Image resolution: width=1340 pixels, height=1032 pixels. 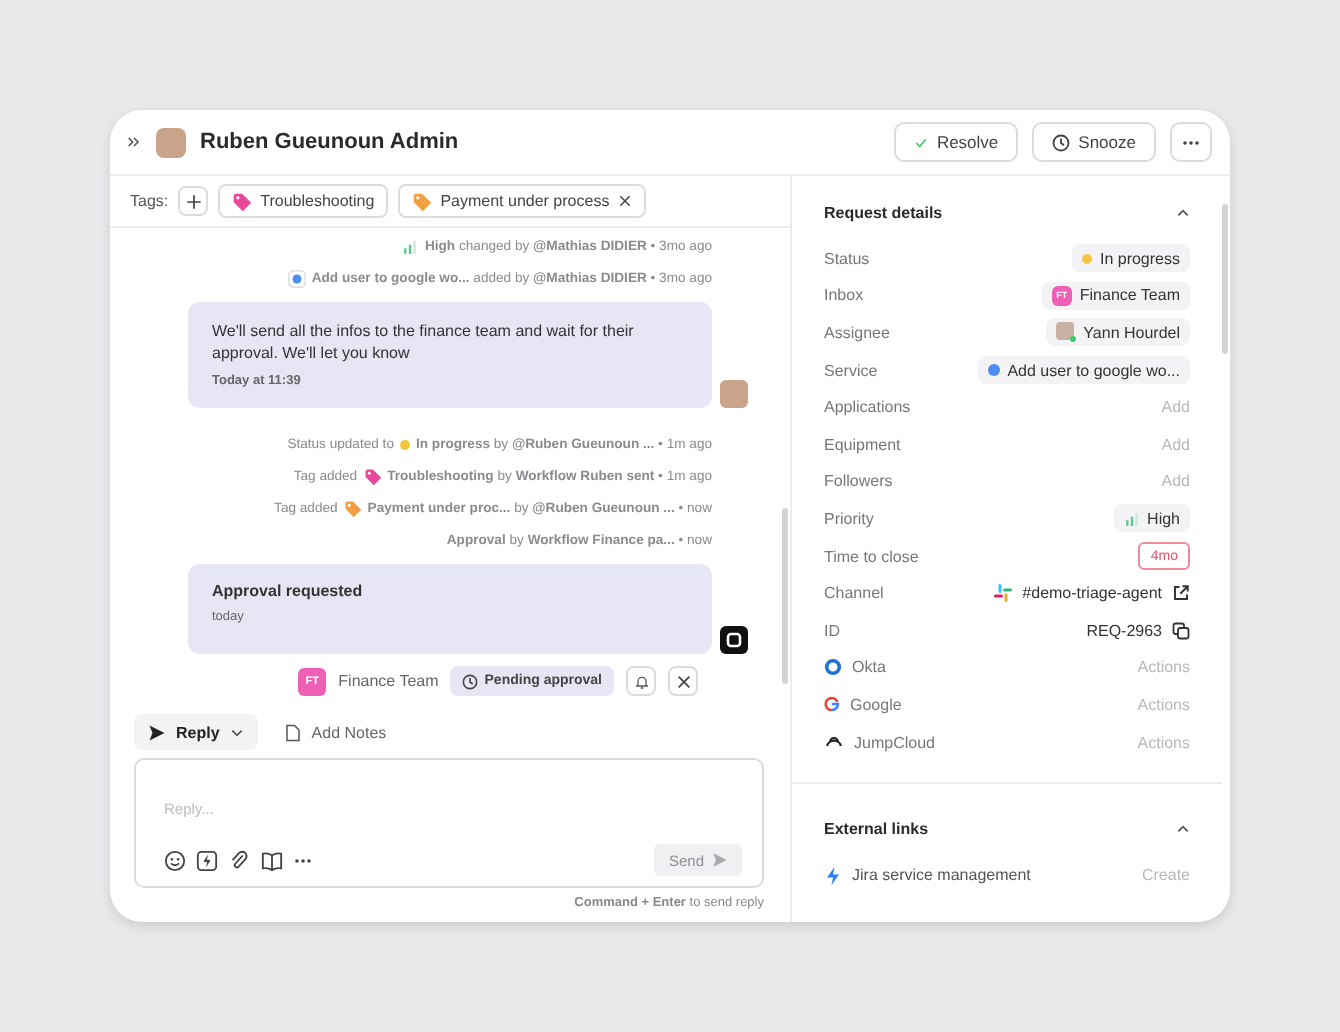 I want to click on tags-label: Tags:, so click(x=149, y=201).